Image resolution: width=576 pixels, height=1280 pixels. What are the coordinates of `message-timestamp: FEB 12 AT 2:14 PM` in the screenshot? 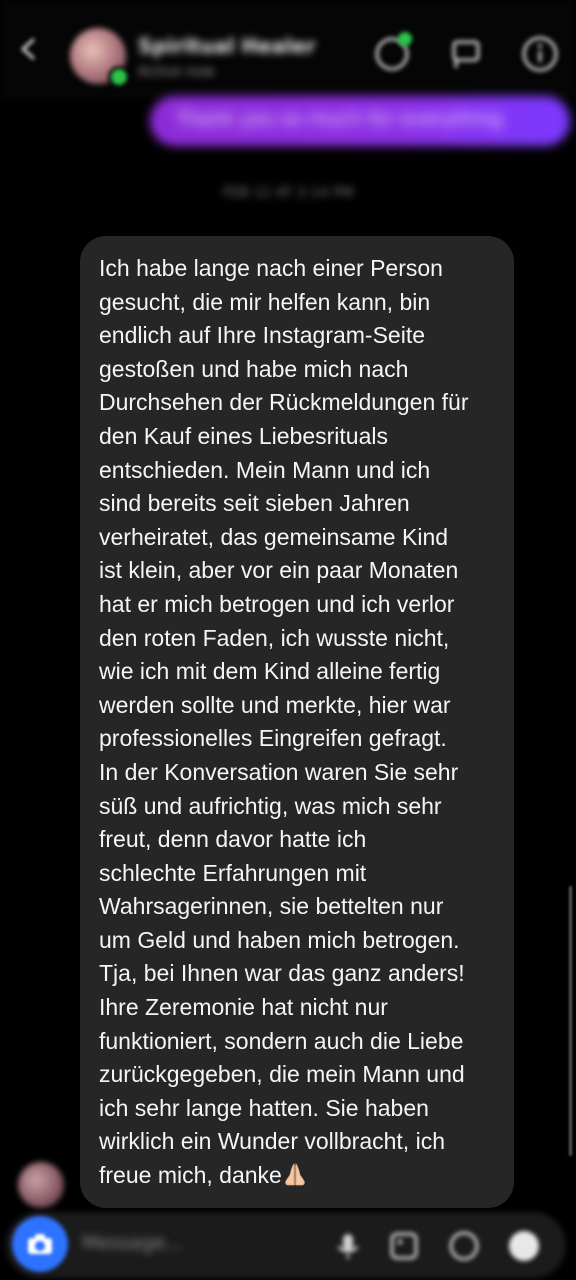 It's located at (288, 193).